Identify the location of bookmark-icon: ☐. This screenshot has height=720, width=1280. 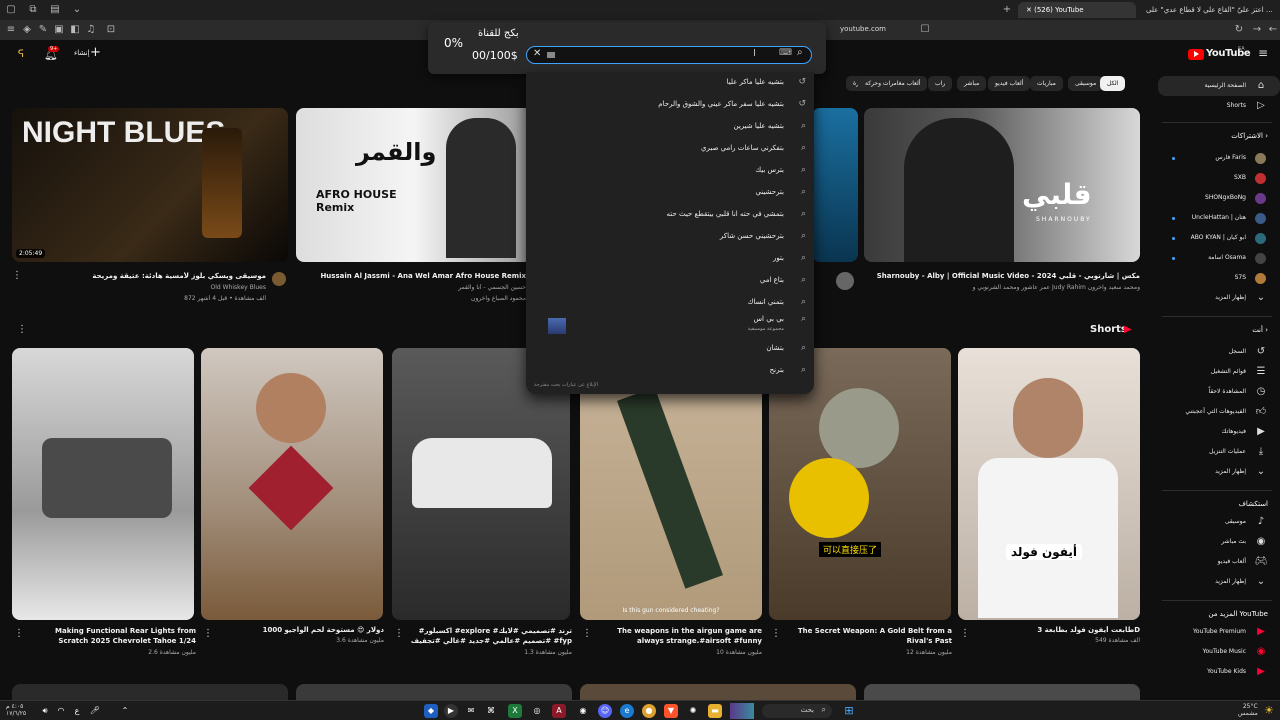
(925, 30).